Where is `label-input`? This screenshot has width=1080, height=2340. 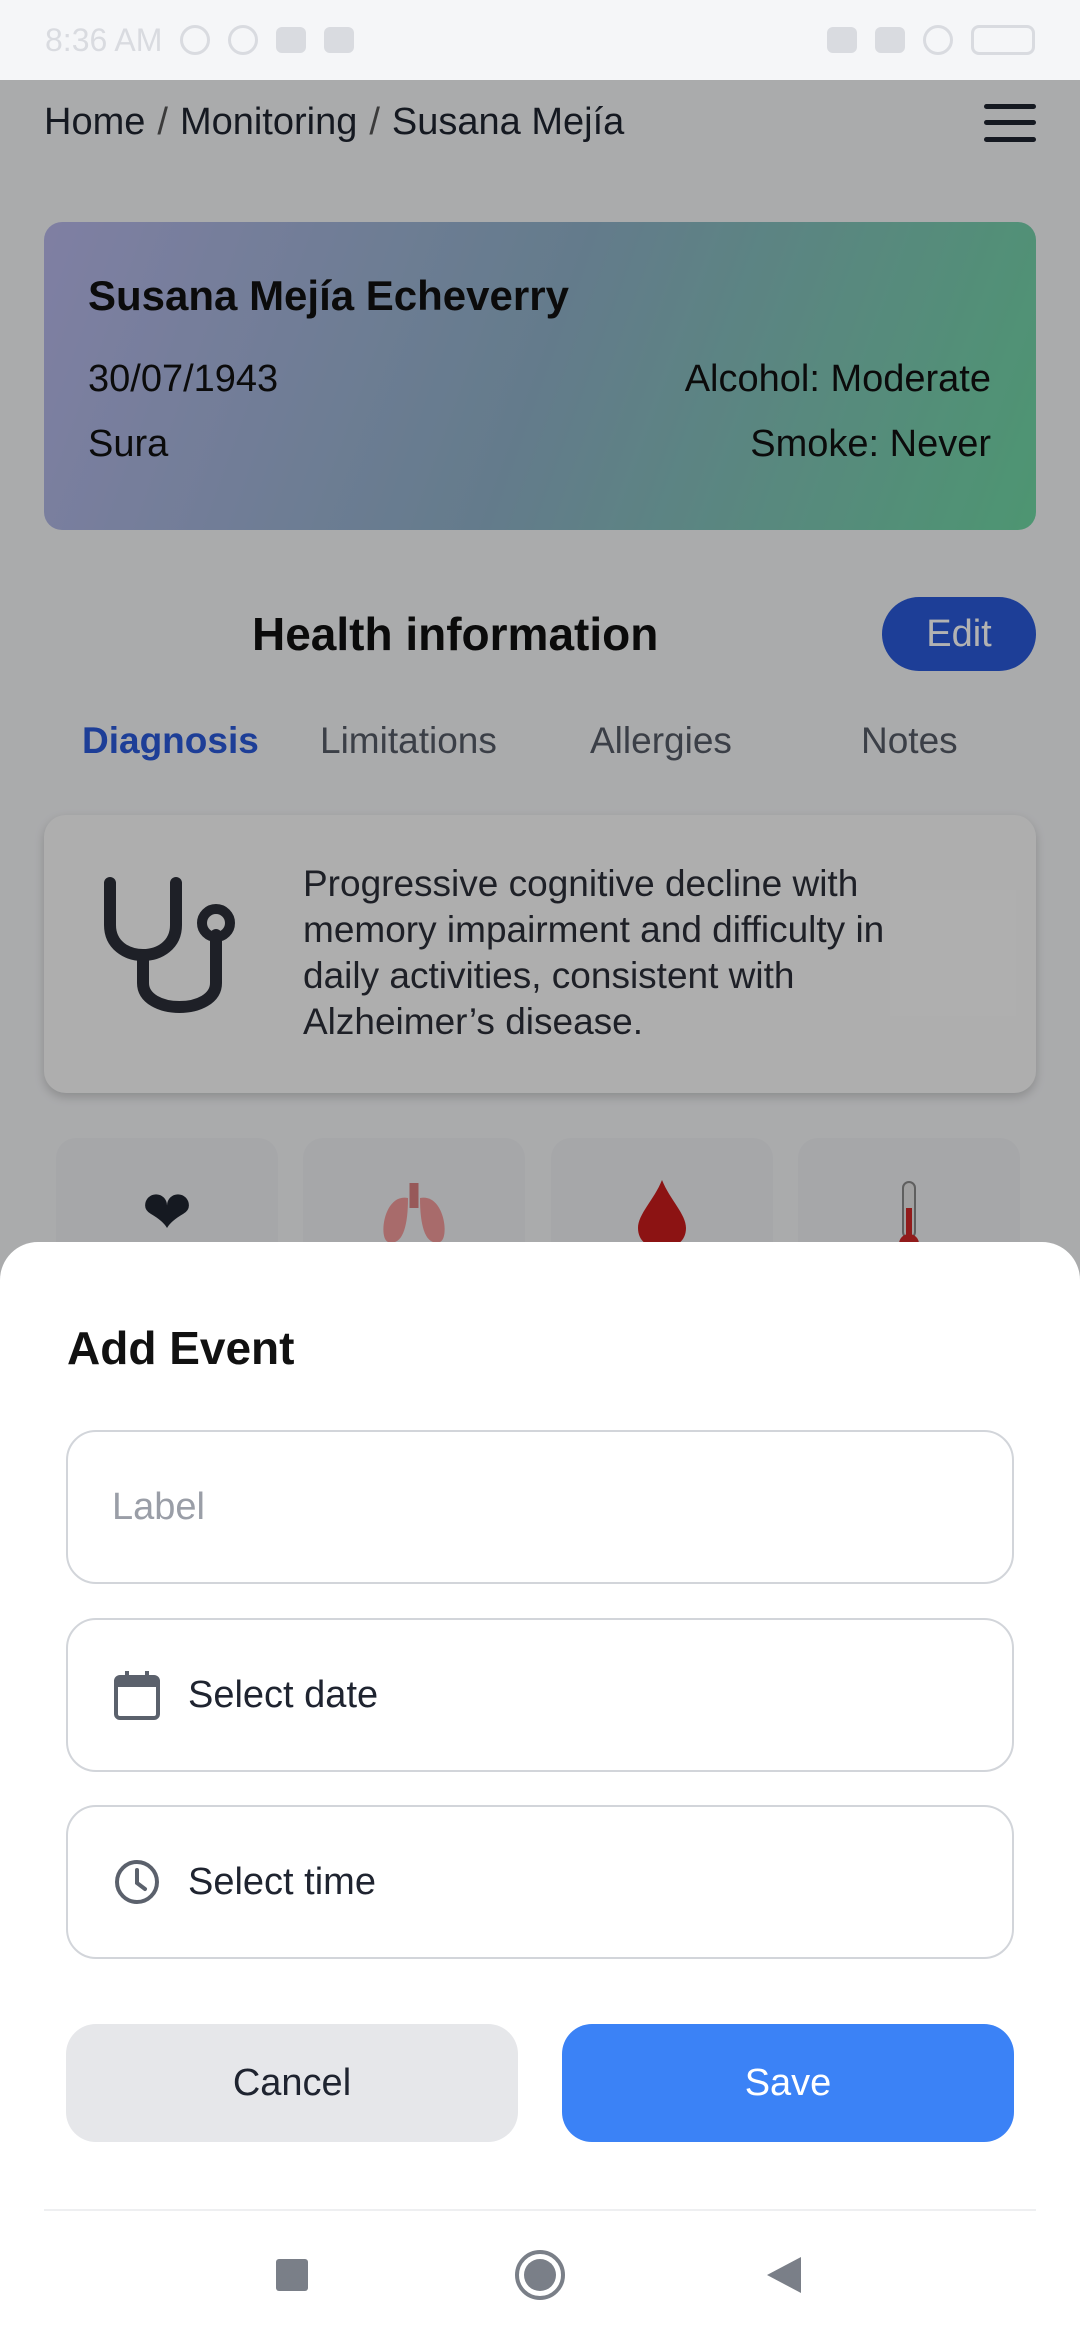 label-input is located at coordinates (562, 1507).